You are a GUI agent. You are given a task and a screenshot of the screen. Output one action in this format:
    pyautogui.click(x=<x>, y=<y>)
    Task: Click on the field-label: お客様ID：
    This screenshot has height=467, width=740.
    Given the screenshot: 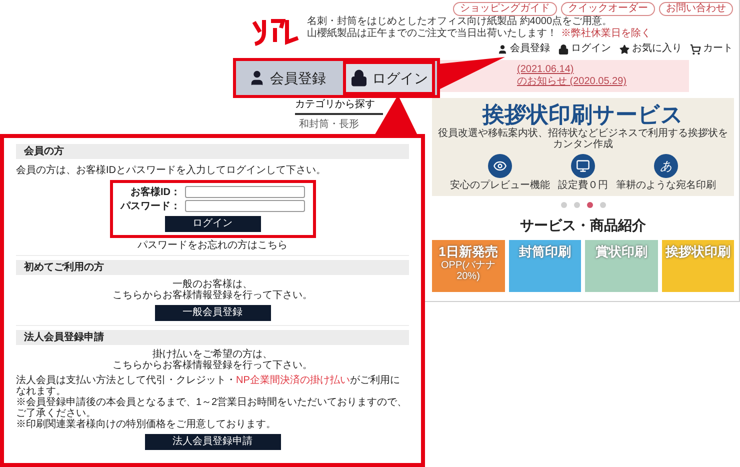 What is the action you would take?
    pyautogui.click(x=155, y=192)
    